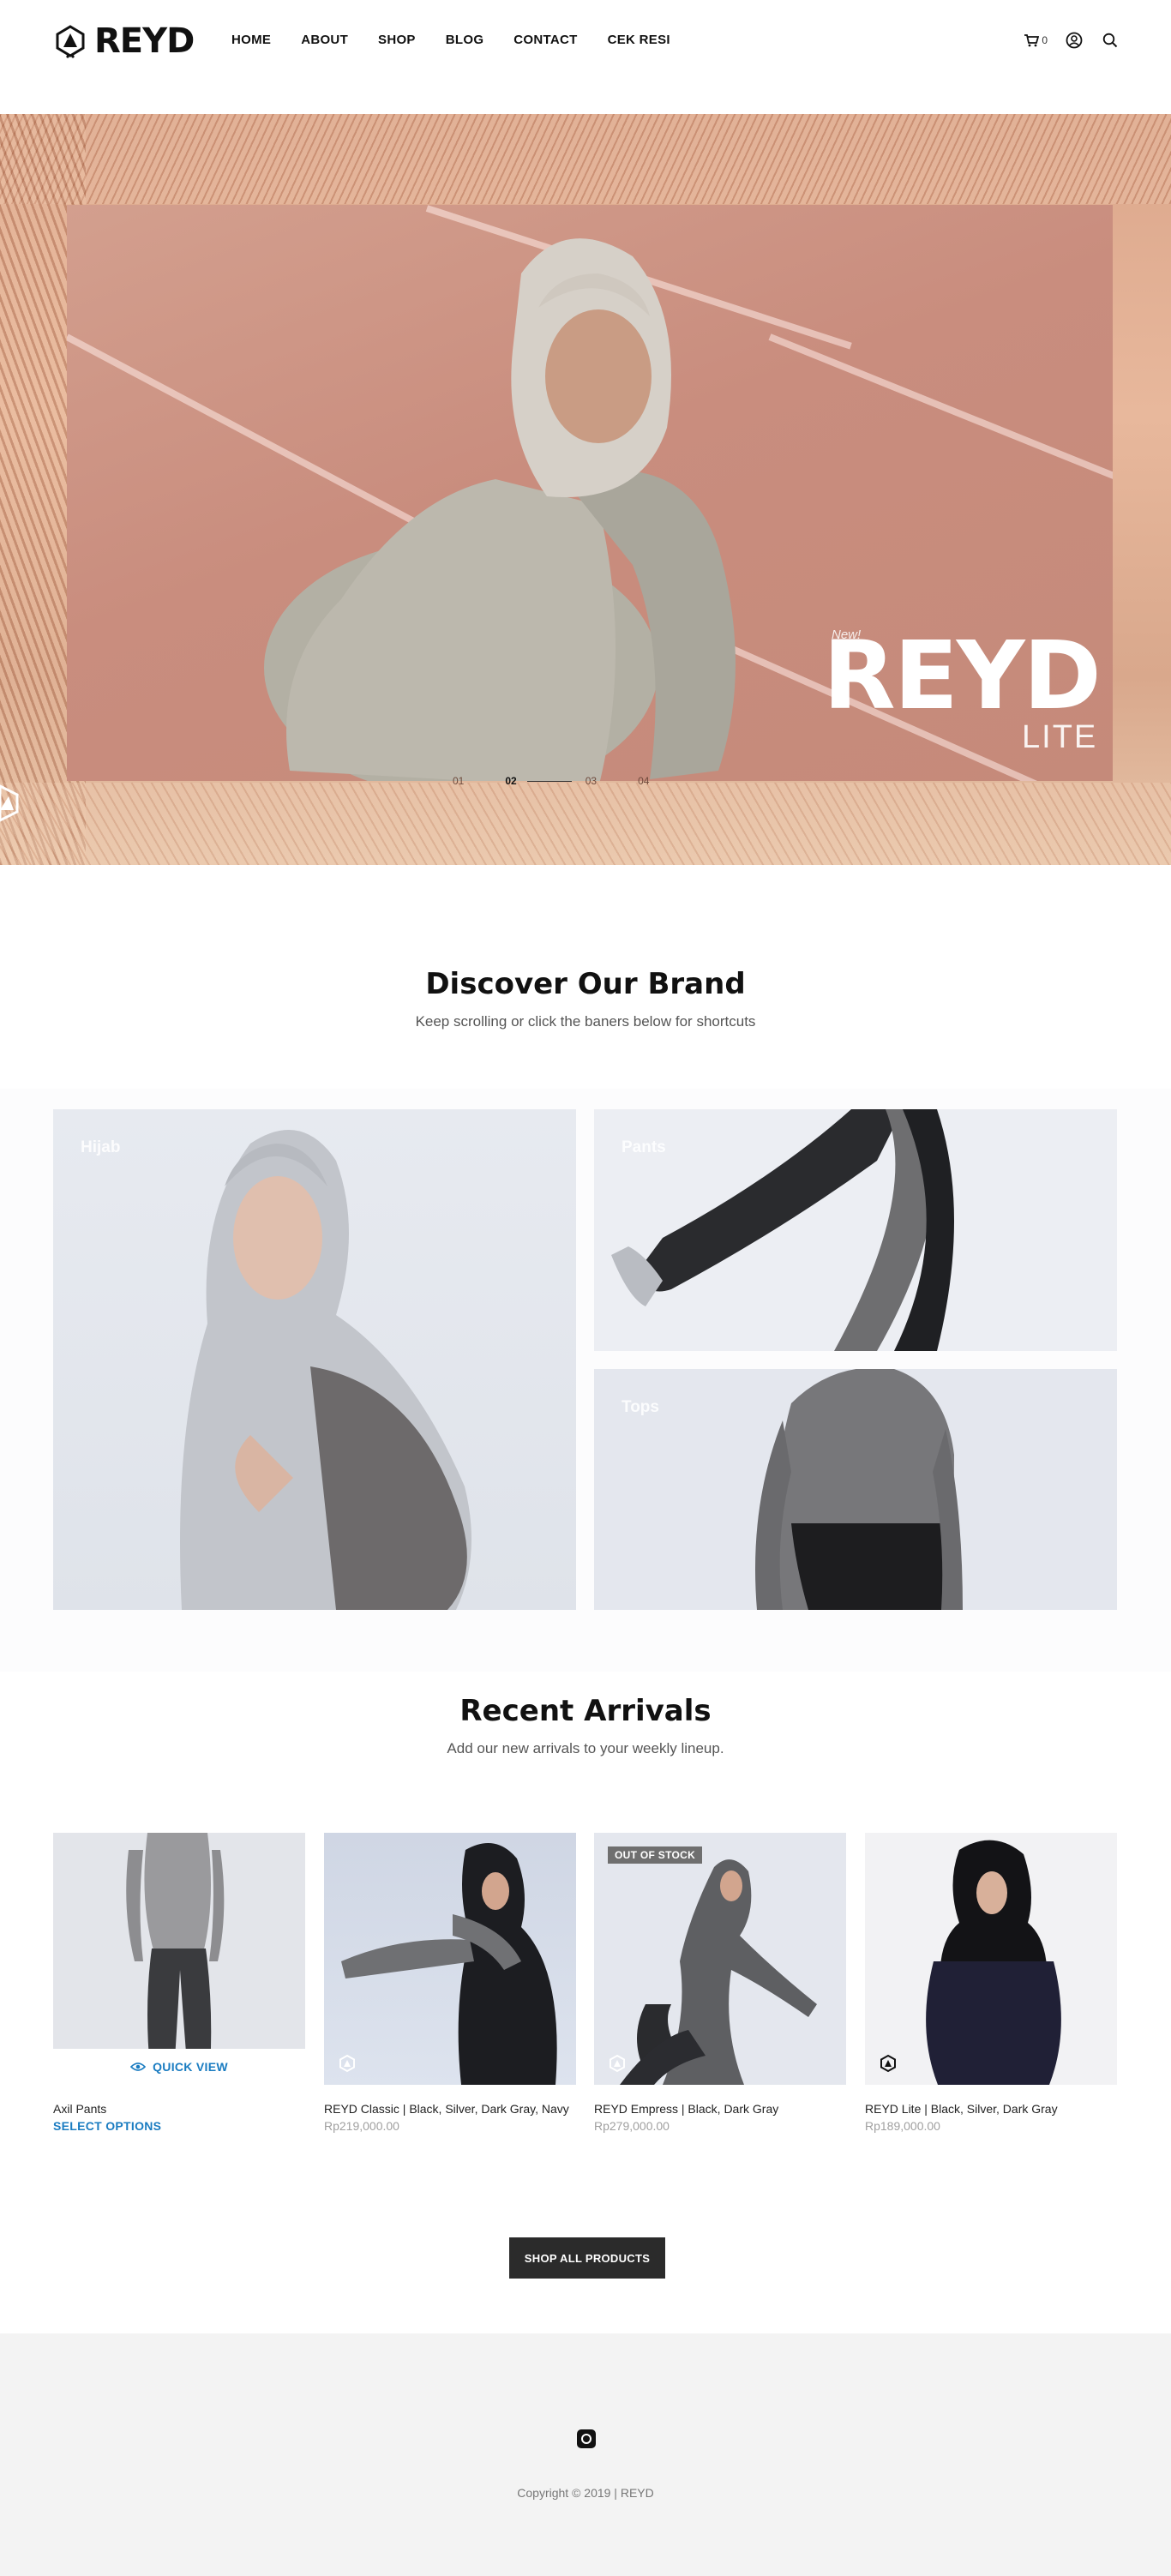 This screenshot has height=2576, width=1171. Describe the element at coordinates (586, 2438) in the screenshot. I see `instagram-icon` at that location.